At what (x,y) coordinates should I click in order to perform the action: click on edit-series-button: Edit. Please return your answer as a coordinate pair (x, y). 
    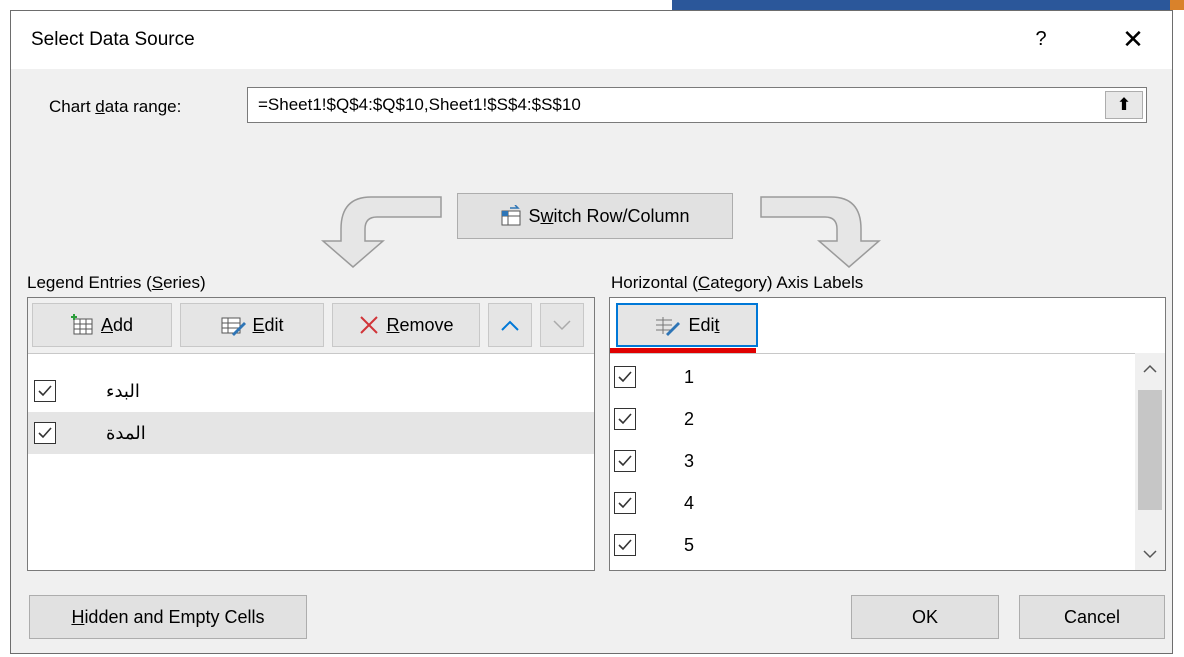
    Looking at the image, I should click on (252, 325).